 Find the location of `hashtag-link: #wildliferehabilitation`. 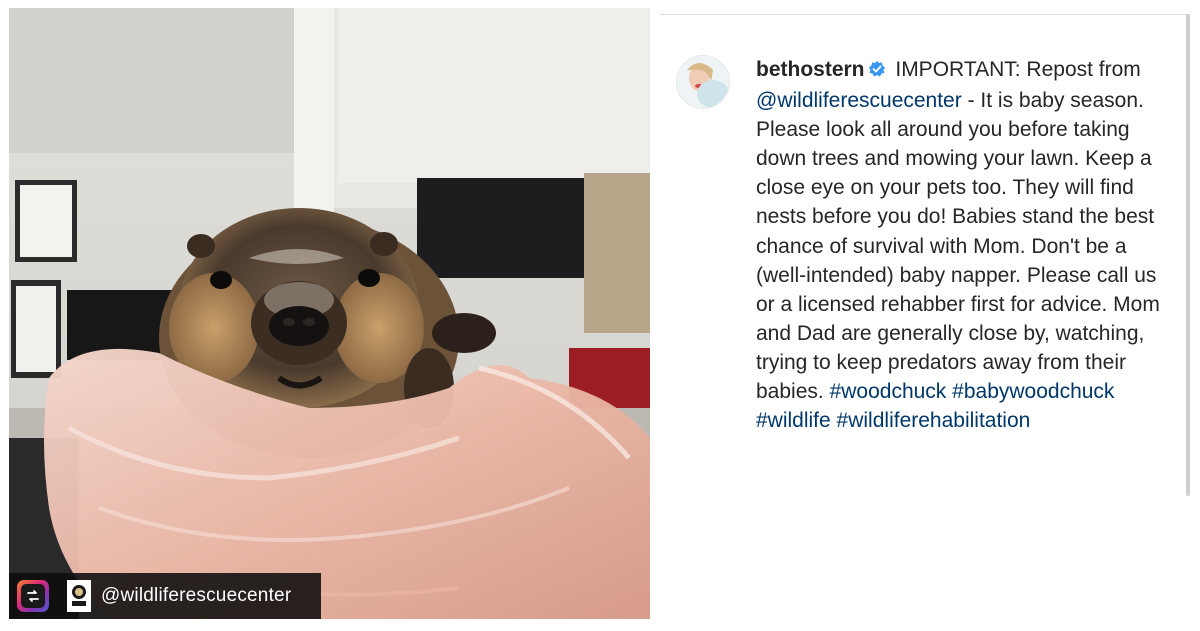

hashtag-link: #wildliferehabilitation is located at coordinates (934, 420).